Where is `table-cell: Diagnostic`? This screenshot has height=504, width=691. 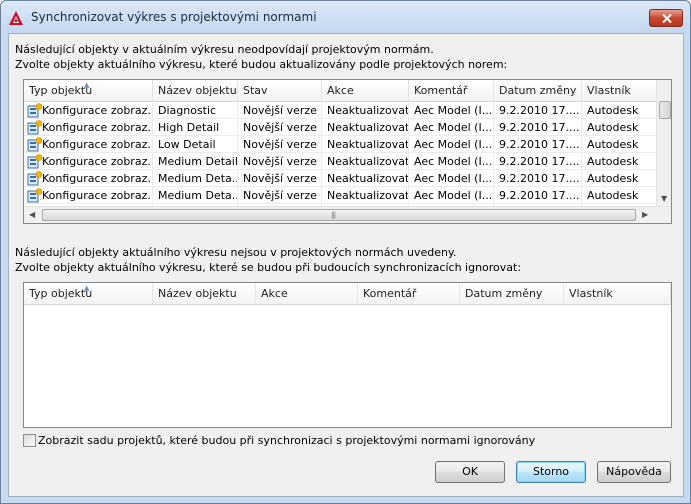 table-cell: Diagnostic is located at coordinates (195, 110).